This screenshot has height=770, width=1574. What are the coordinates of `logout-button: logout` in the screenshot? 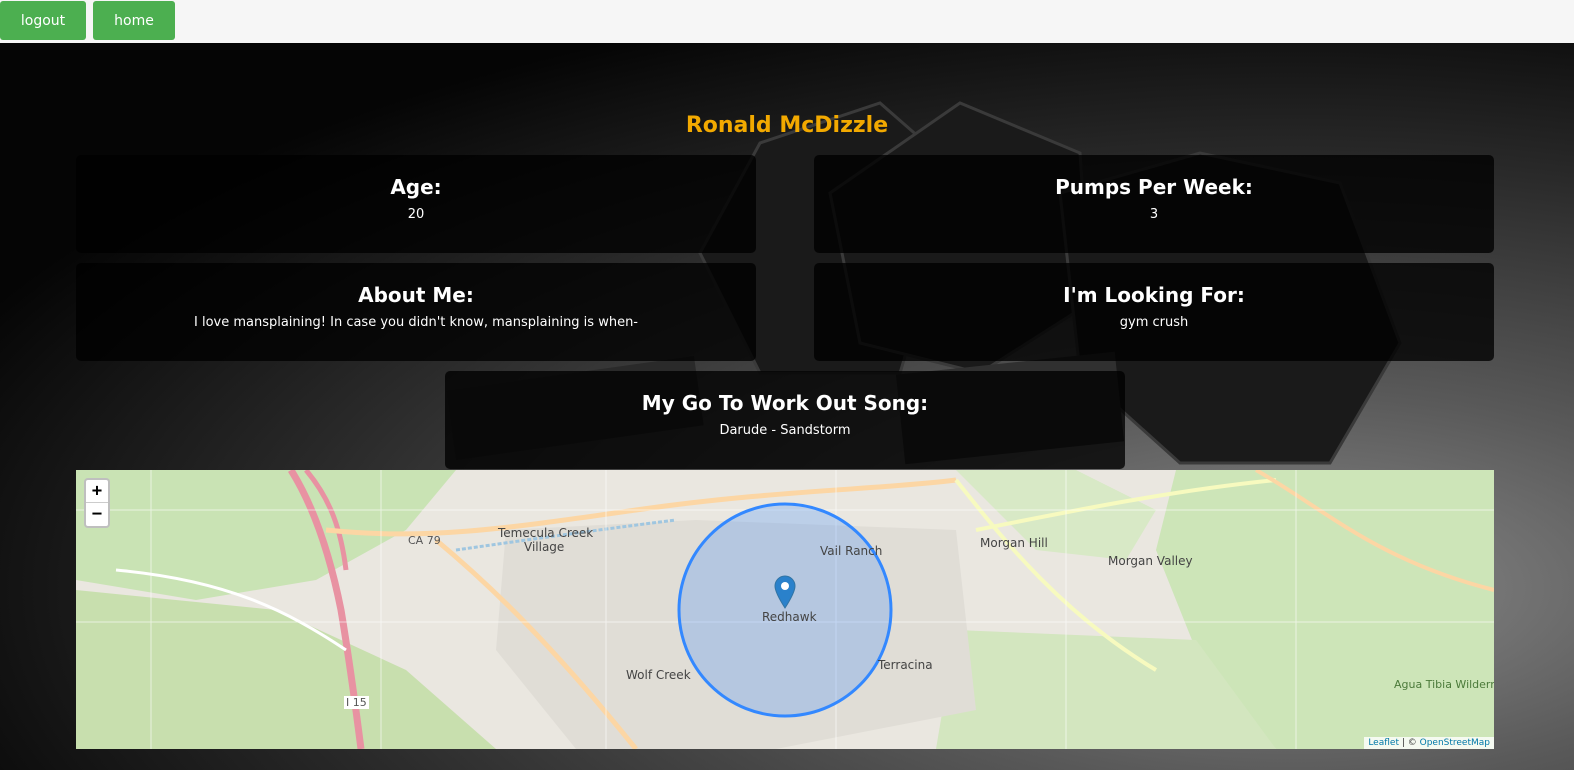 It's located at (43, 20).